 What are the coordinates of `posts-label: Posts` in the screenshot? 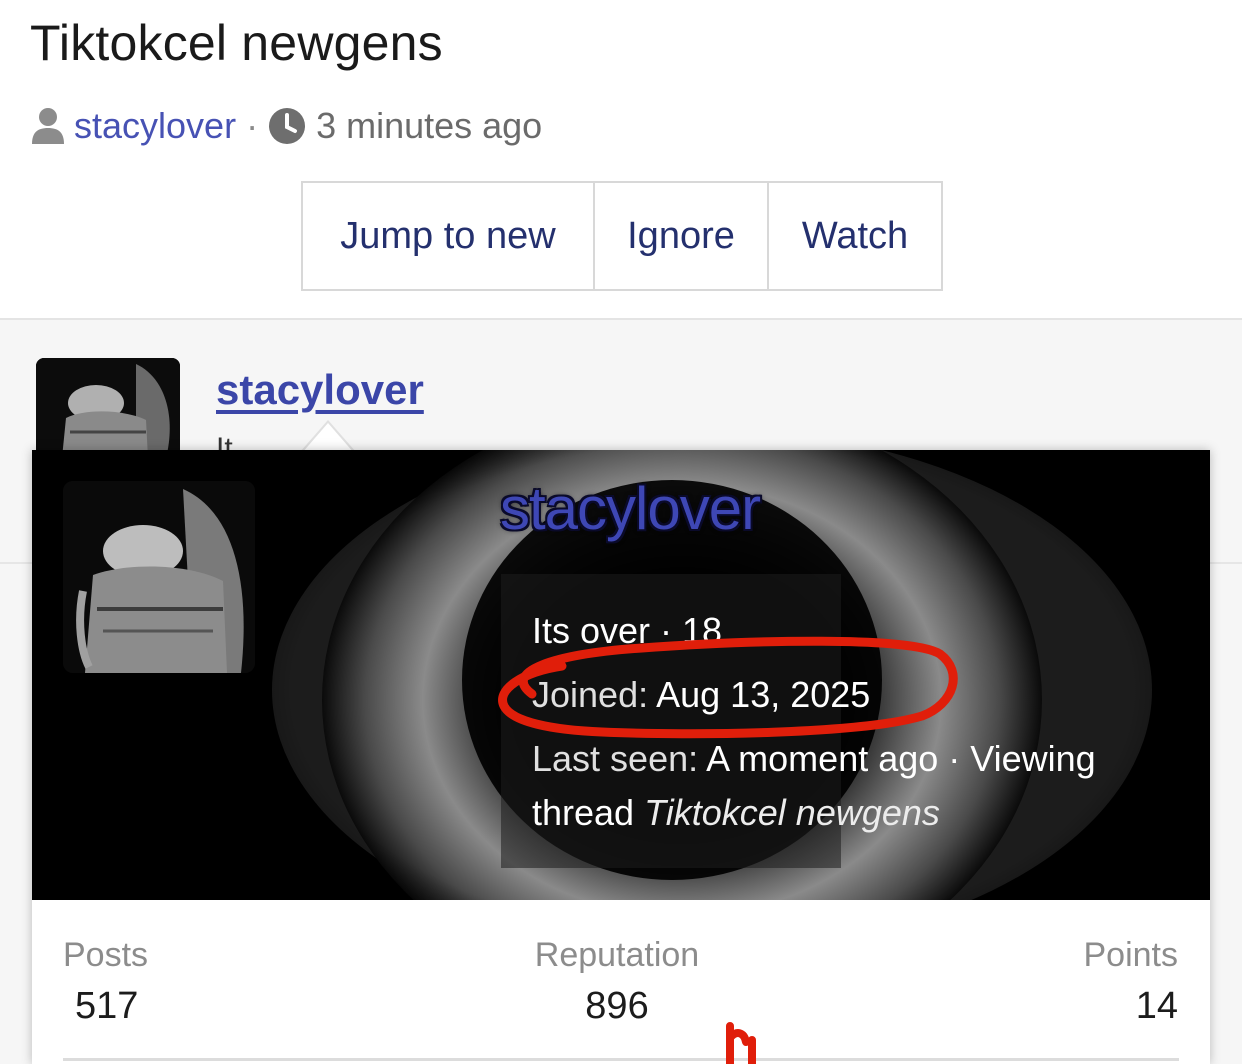 It's located at (106, 955).